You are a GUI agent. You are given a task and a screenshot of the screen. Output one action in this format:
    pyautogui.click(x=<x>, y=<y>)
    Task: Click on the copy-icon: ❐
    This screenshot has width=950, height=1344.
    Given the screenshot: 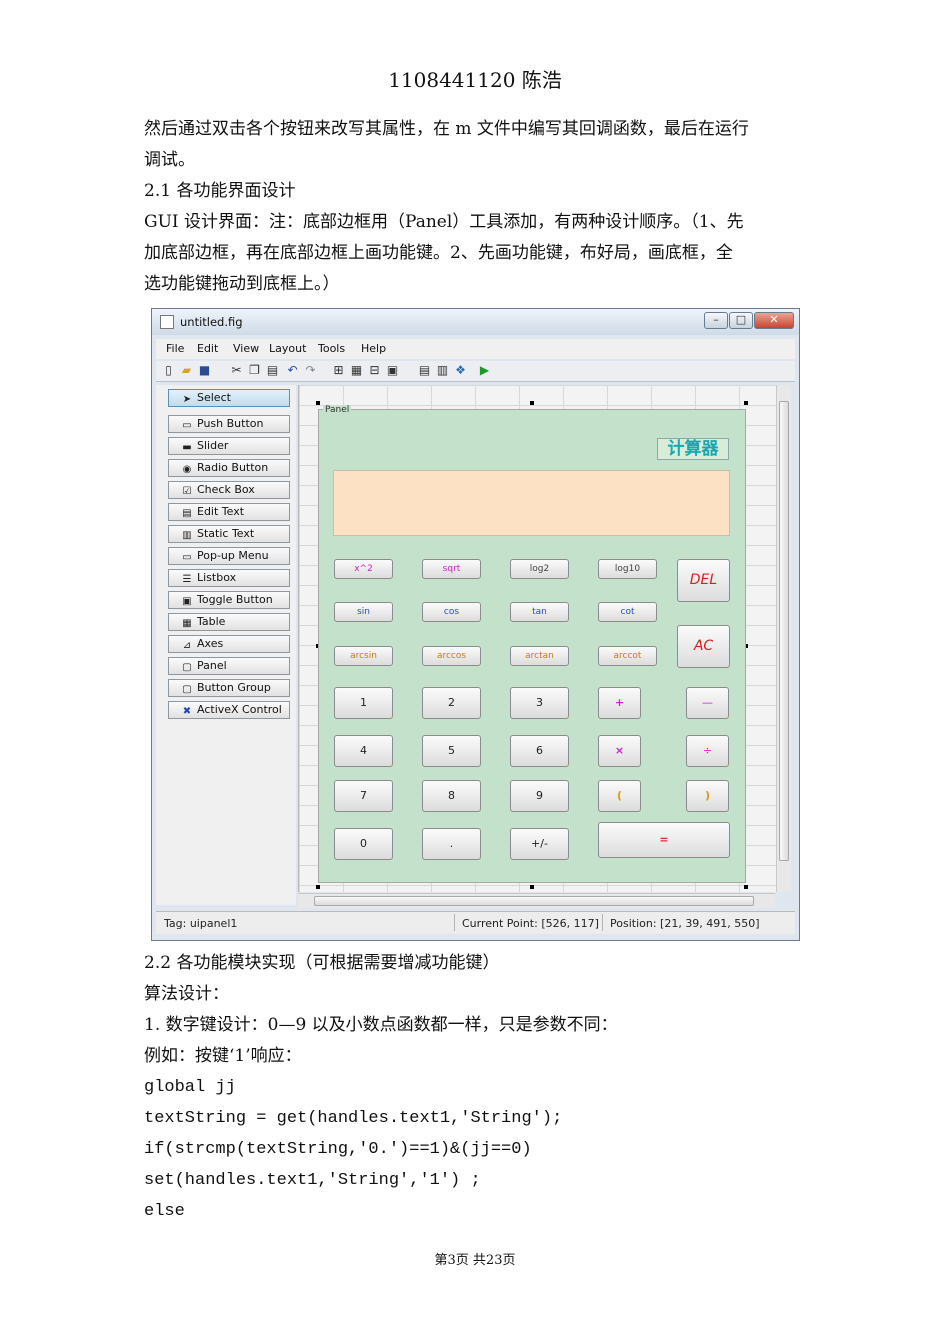 What is the action you would take?
    pyautogui.click(x=254, y=370)
    